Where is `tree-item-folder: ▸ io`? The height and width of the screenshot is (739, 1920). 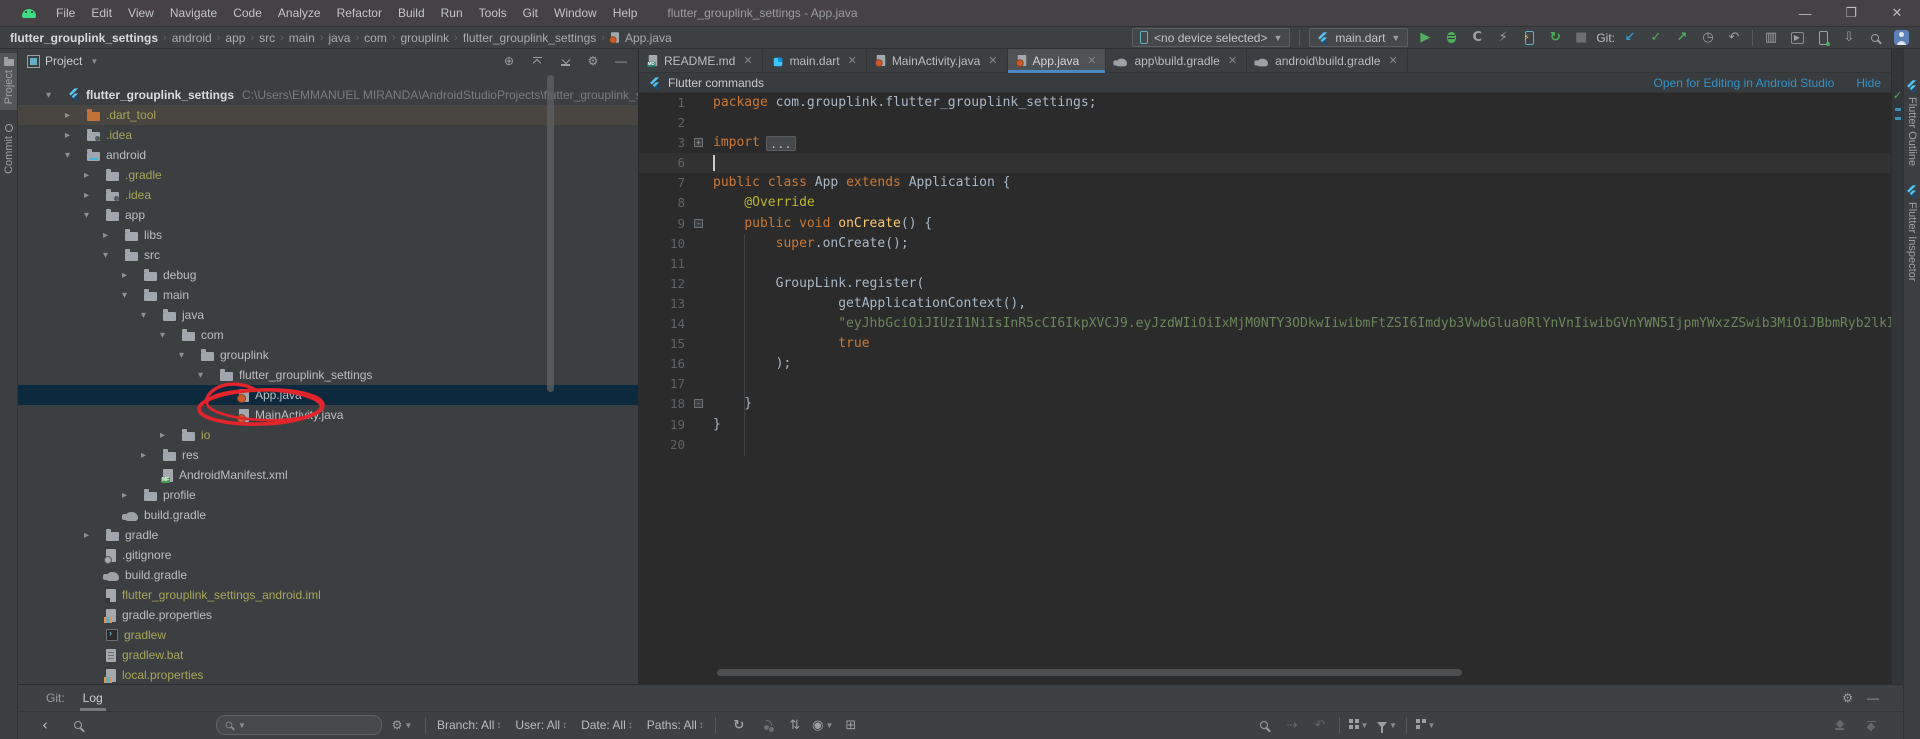
tree-item-folder: ▸ io is located at coordinates (328, 435).